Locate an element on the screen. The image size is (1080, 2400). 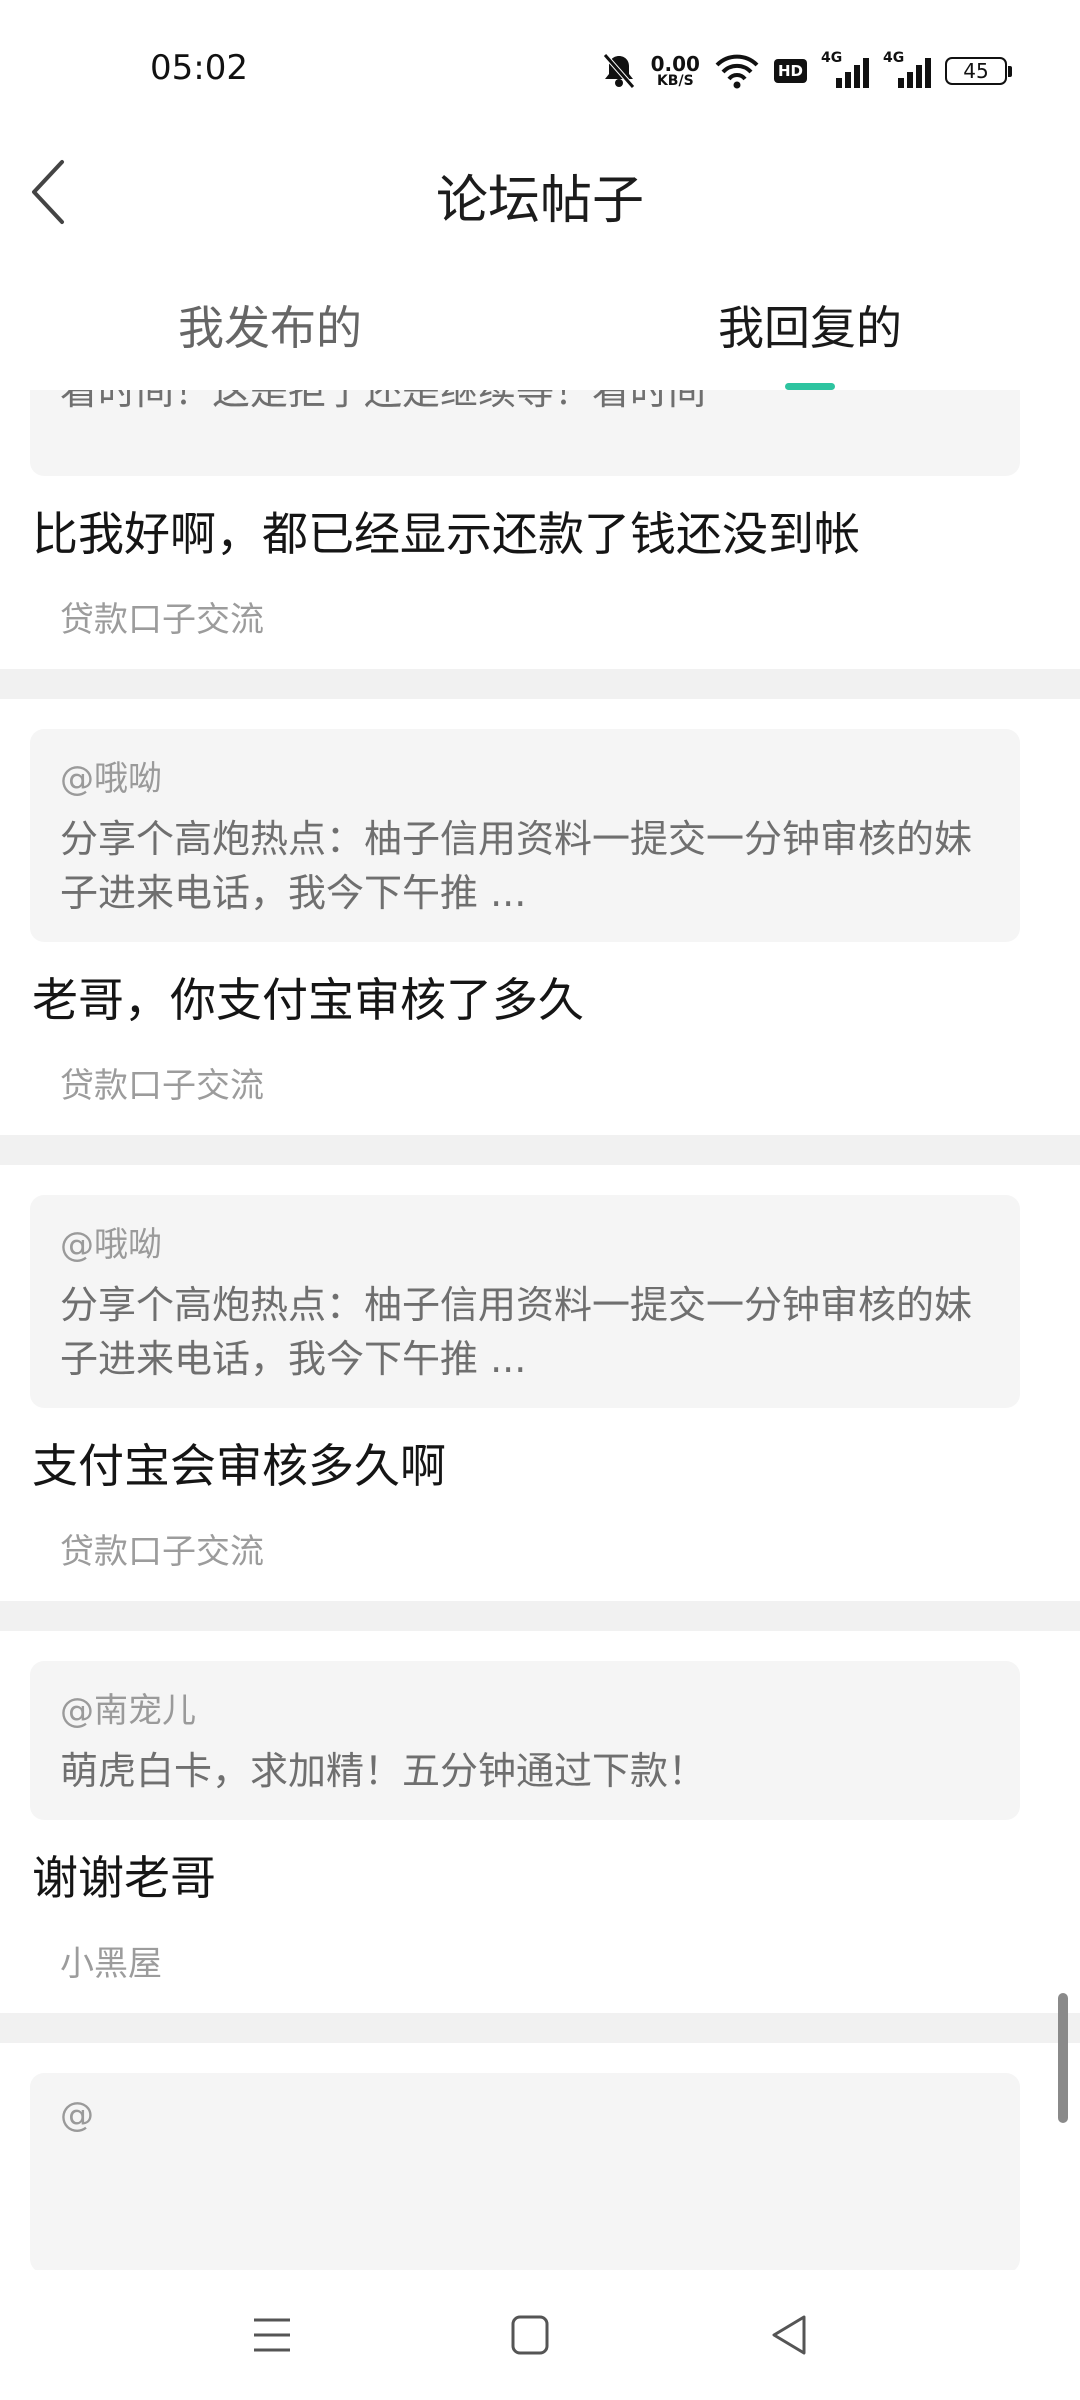
quoted-post: @ is located at coordinates (525, 2171).